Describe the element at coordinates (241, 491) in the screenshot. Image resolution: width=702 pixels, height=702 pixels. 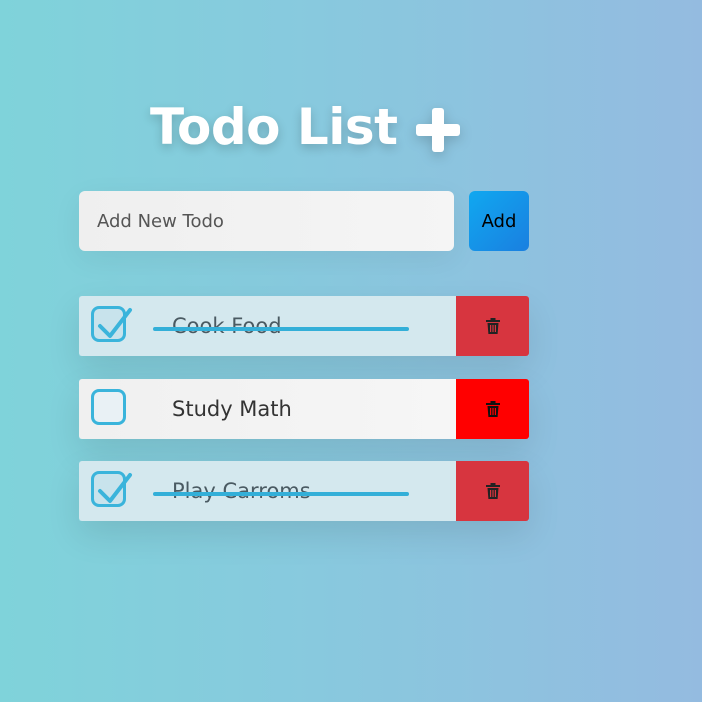
I see `todo-text: Play Carroms` at that location.